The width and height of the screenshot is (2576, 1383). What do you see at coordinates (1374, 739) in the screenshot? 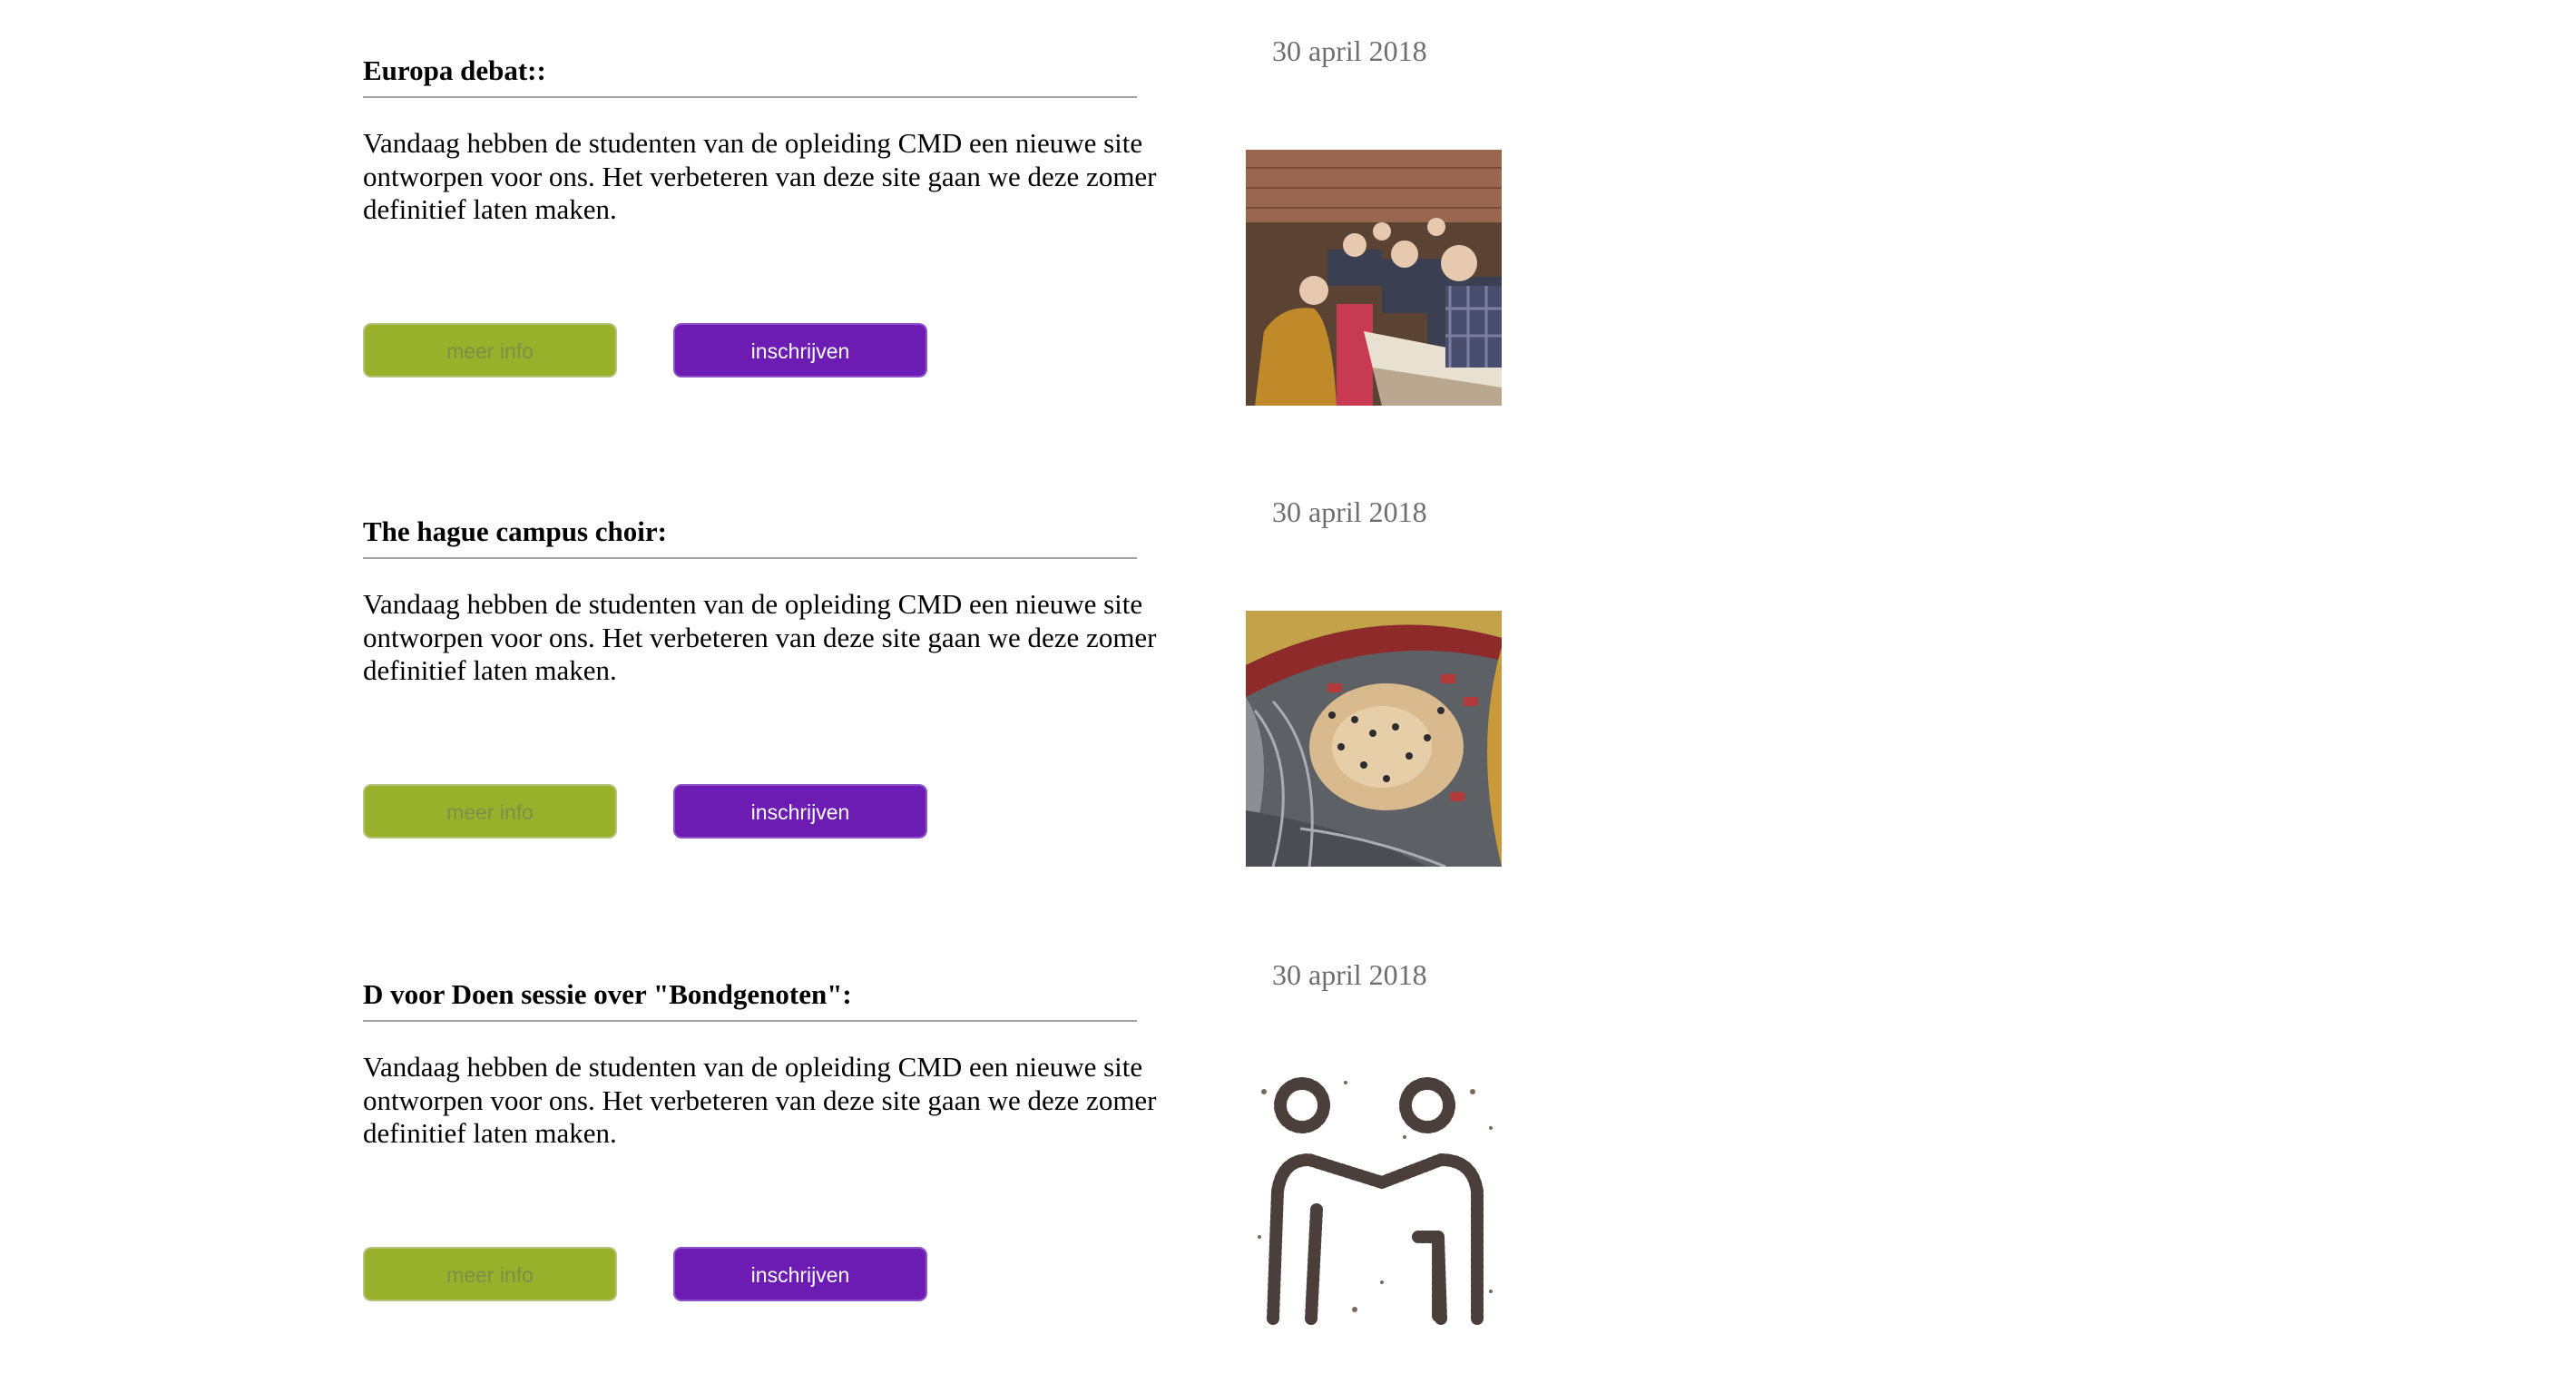
I see `campus-atrium-aerial-photo` at bounding box center [1374, 739].